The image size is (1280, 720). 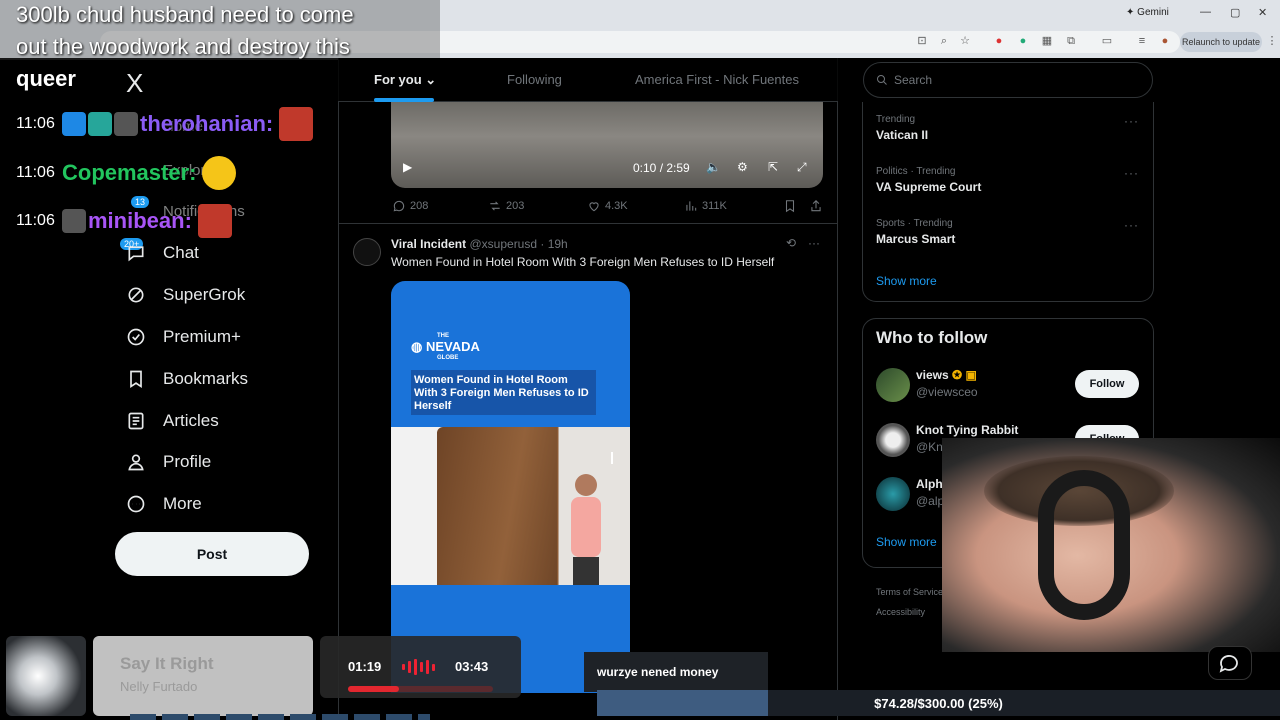 What do you see at coordinates (1153, 12) in the screenshot?
I see `gemini-label: Gemini` at bounding box center [1153, 12].